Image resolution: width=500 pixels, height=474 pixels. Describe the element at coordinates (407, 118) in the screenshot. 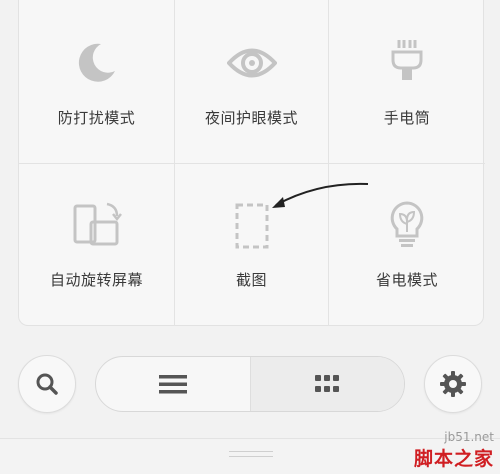

I see `tile-label: 手电筒` at that location.